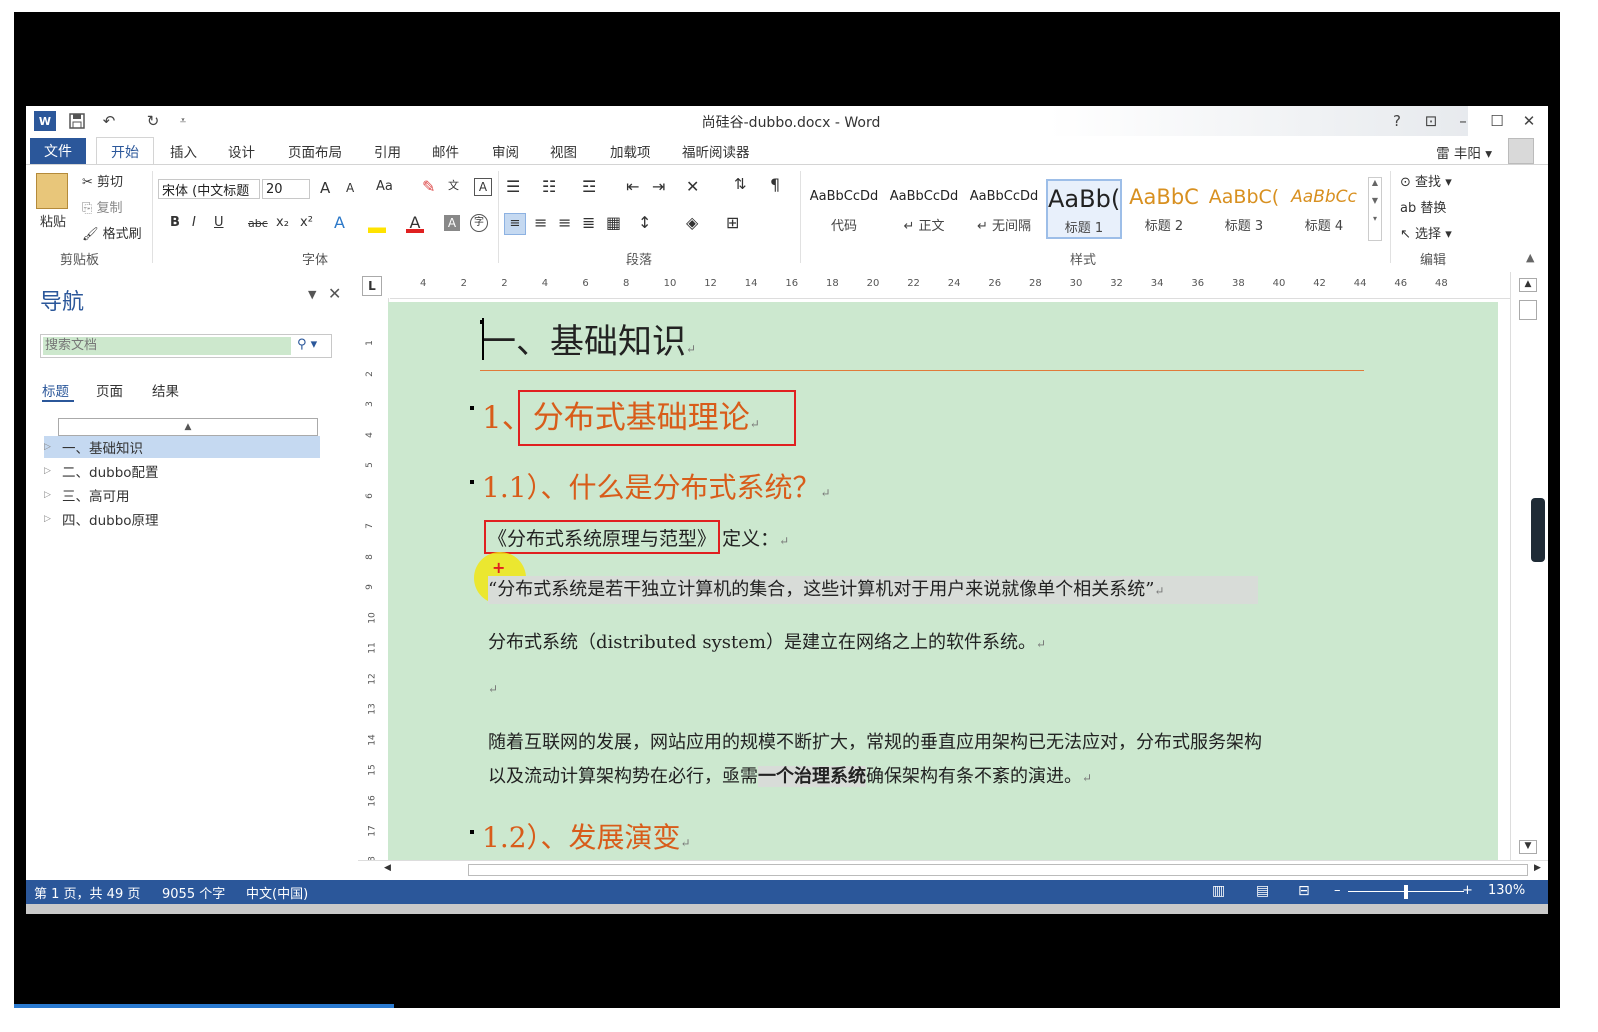  I want to click on nav-options-icon: ▼, so click(312, 294).